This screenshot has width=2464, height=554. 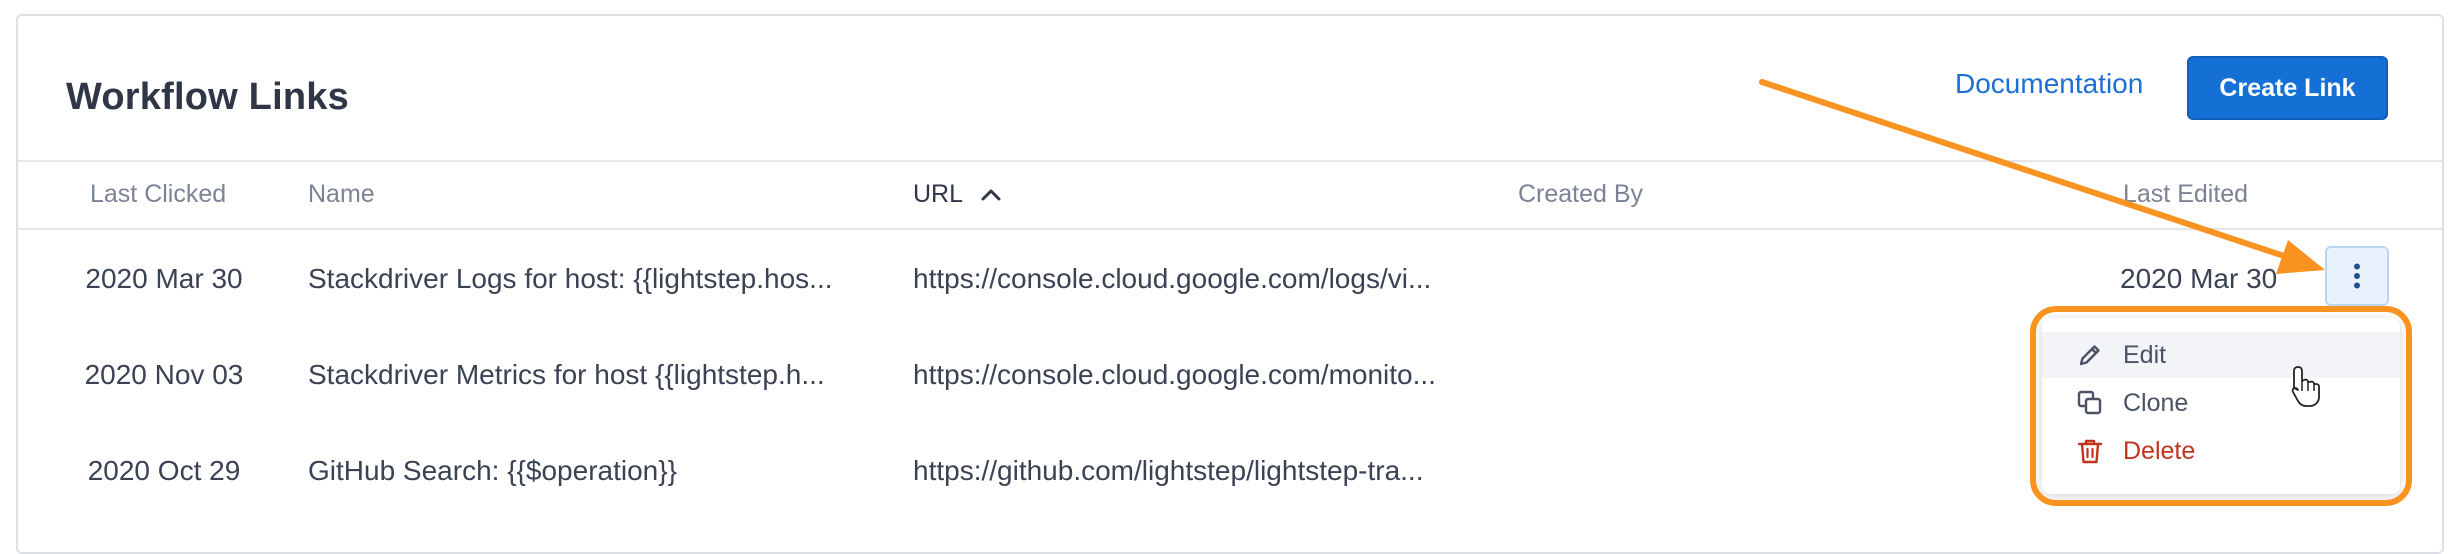 What do you see at coordinates (158, 194) in the screenshot?
I see `column-header-last-clicked: Last Clicked` at bounding box center [158, 194].